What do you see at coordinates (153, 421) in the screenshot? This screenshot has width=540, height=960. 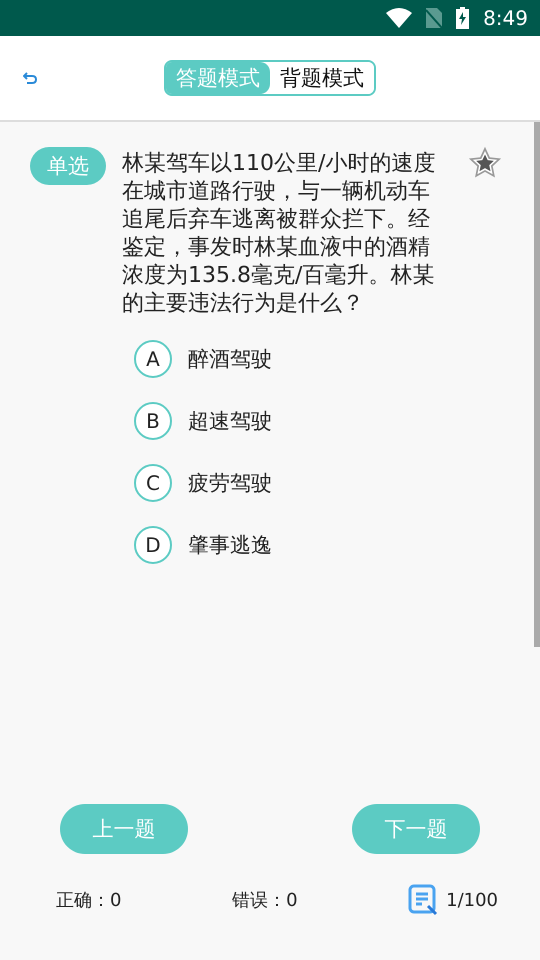 I see `option-letter: B` at bounding box center [153, 421].